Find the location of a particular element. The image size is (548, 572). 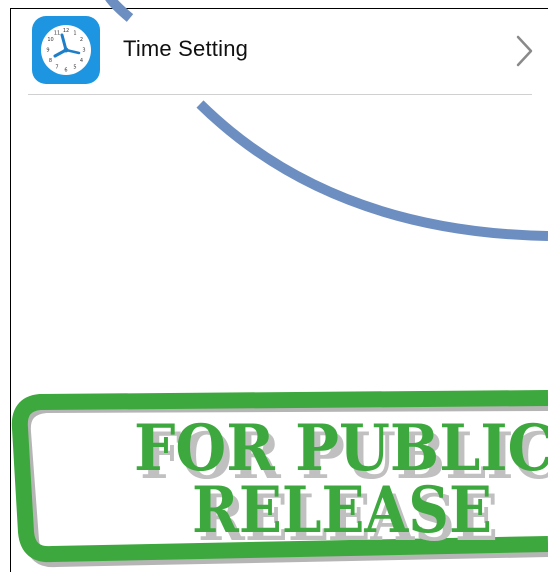

stamp-line2: RELEASE is located at coordinates (342, 510).